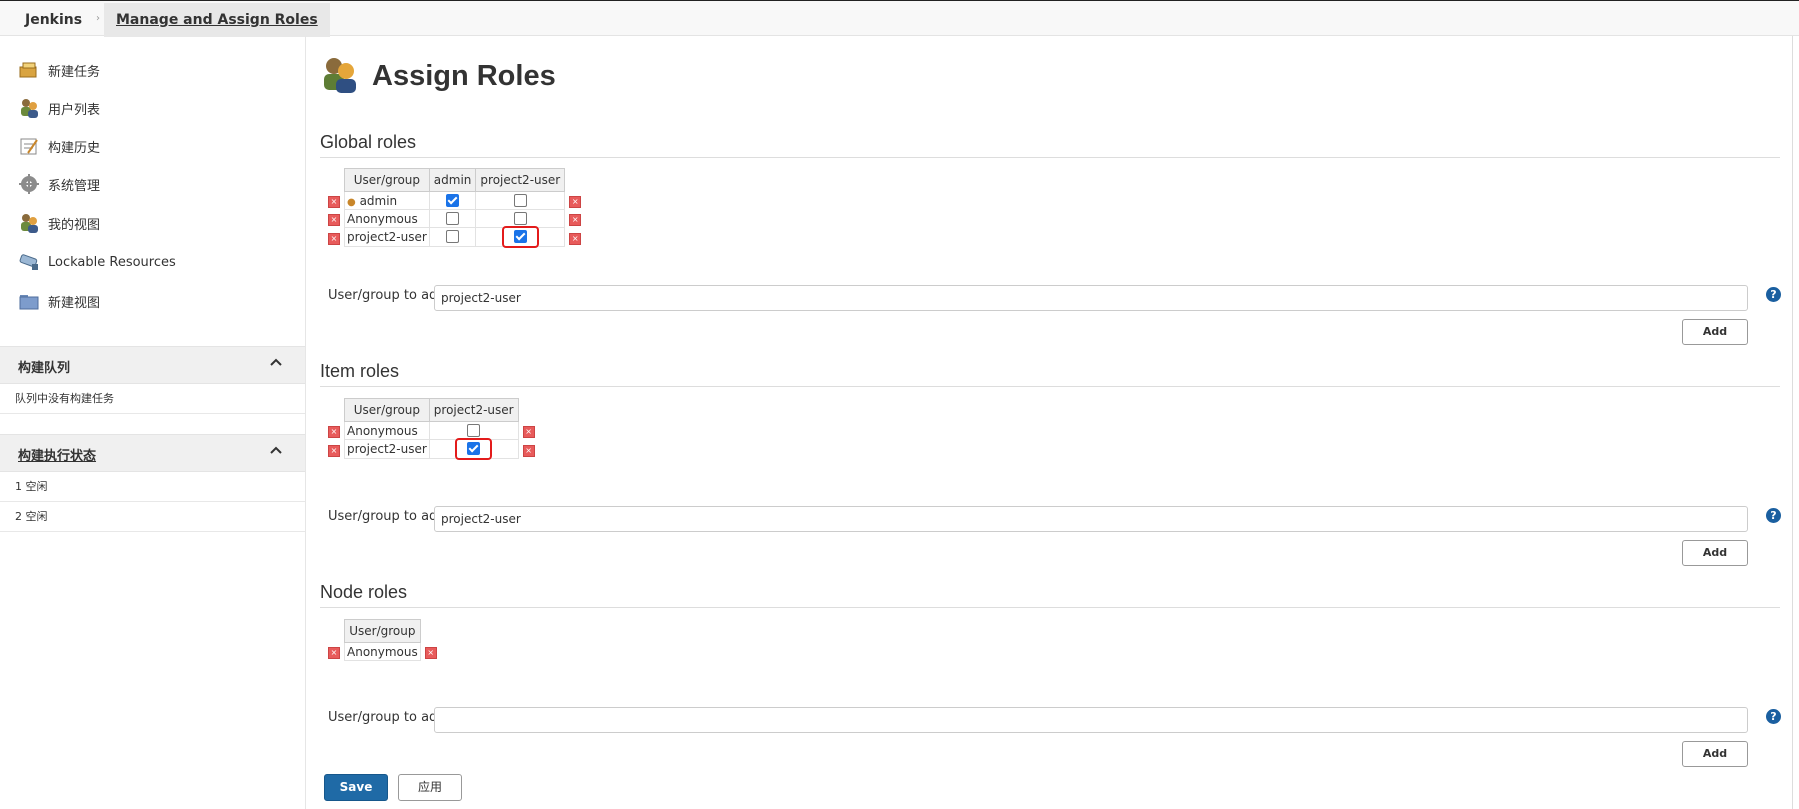  Describe the element at coordinates (59, 146) in the screenshot. I see `sidebar-item-build-history: 构建历史` at that location.